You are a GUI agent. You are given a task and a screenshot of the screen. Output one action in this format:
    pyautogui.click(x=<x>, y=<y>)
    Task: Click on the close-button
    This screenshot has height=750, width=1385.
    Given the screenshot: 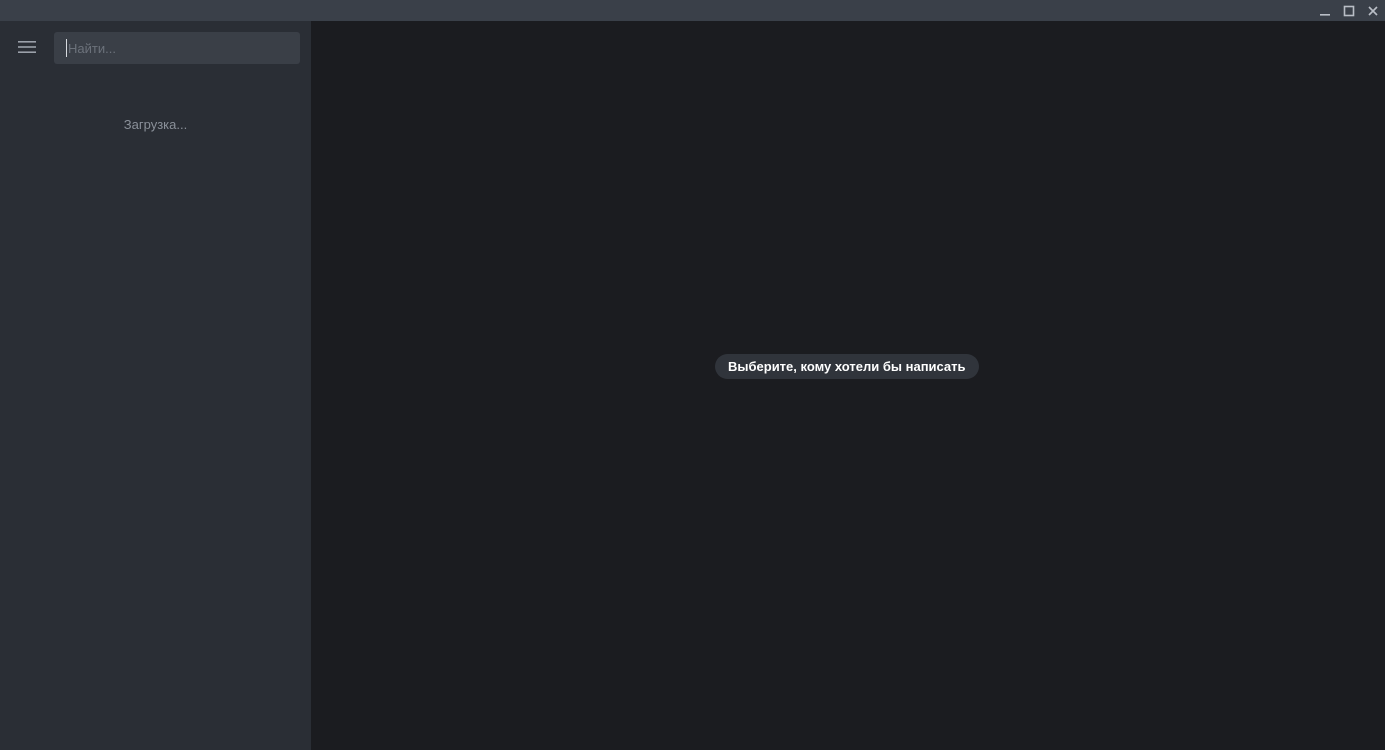 What is the action you would take?
    pyautogui.click(x=1373, y=10)
    